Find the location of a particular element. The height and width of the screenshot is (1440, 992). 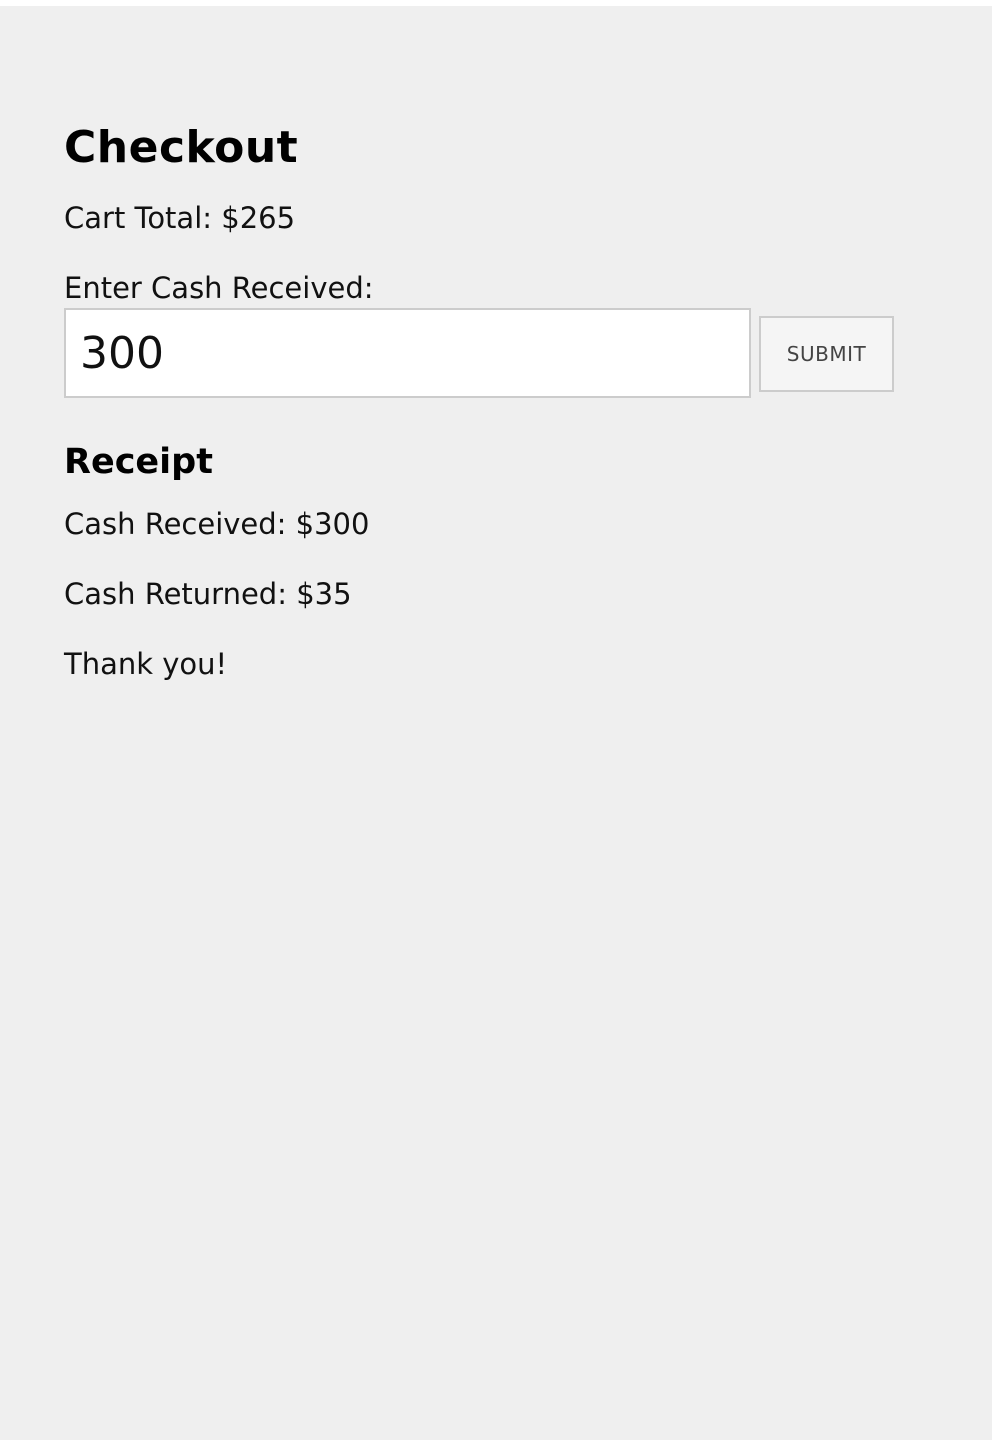

cart-total: Cart Total: $265 is located at coordinates (180, 218).